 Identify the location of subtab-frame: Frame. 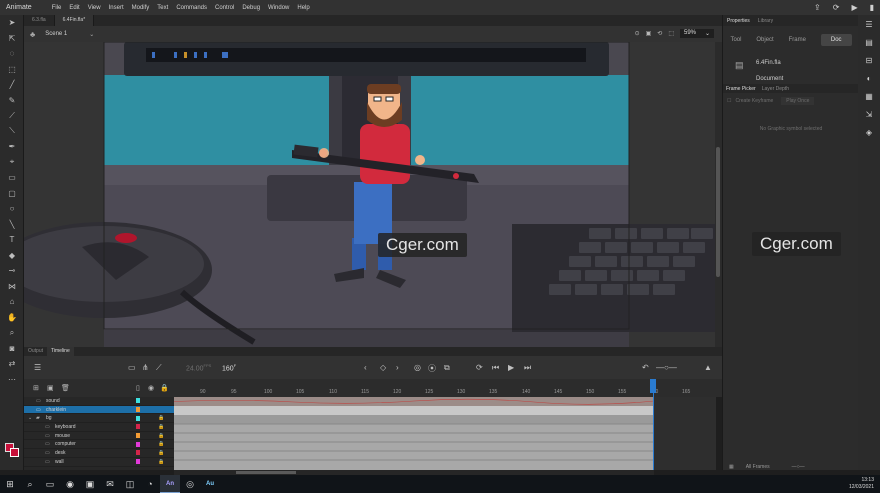
(797, 40).